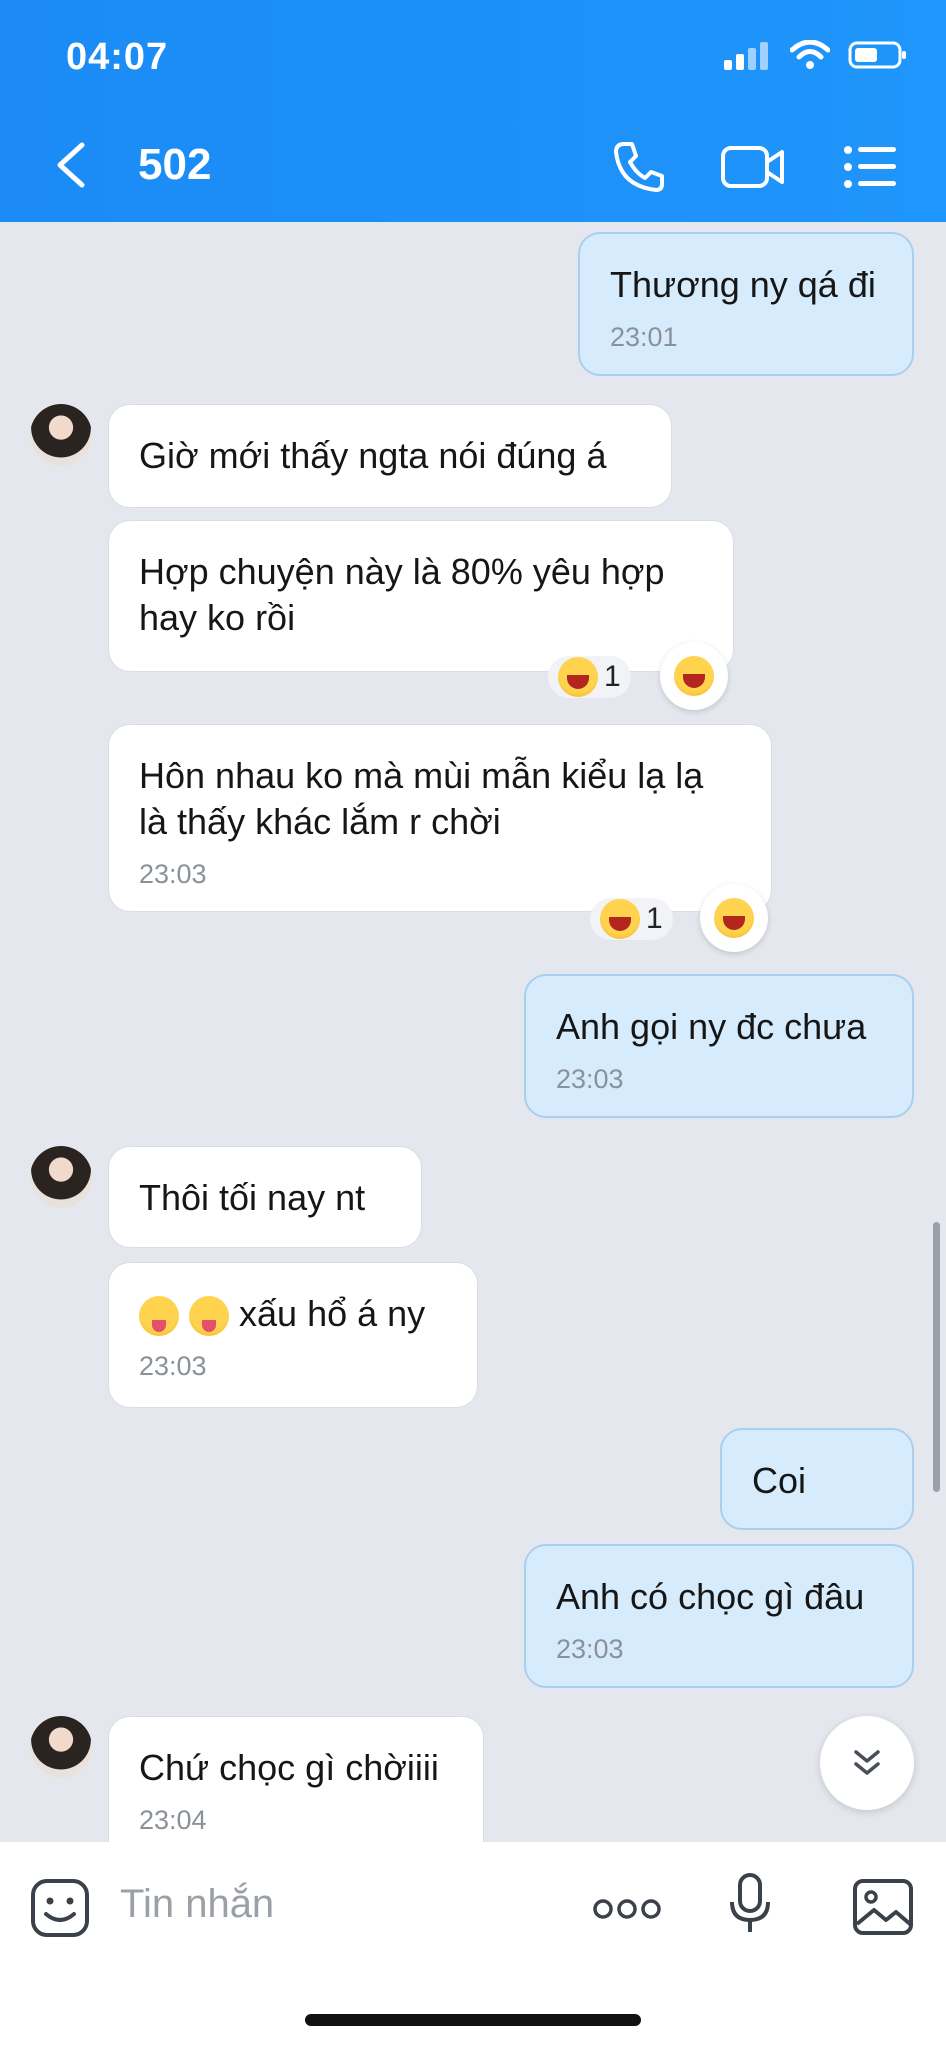 The height and width of the screenshot is (2048, 946). I want to click on message-time: 23:04, so click(173, 1820).